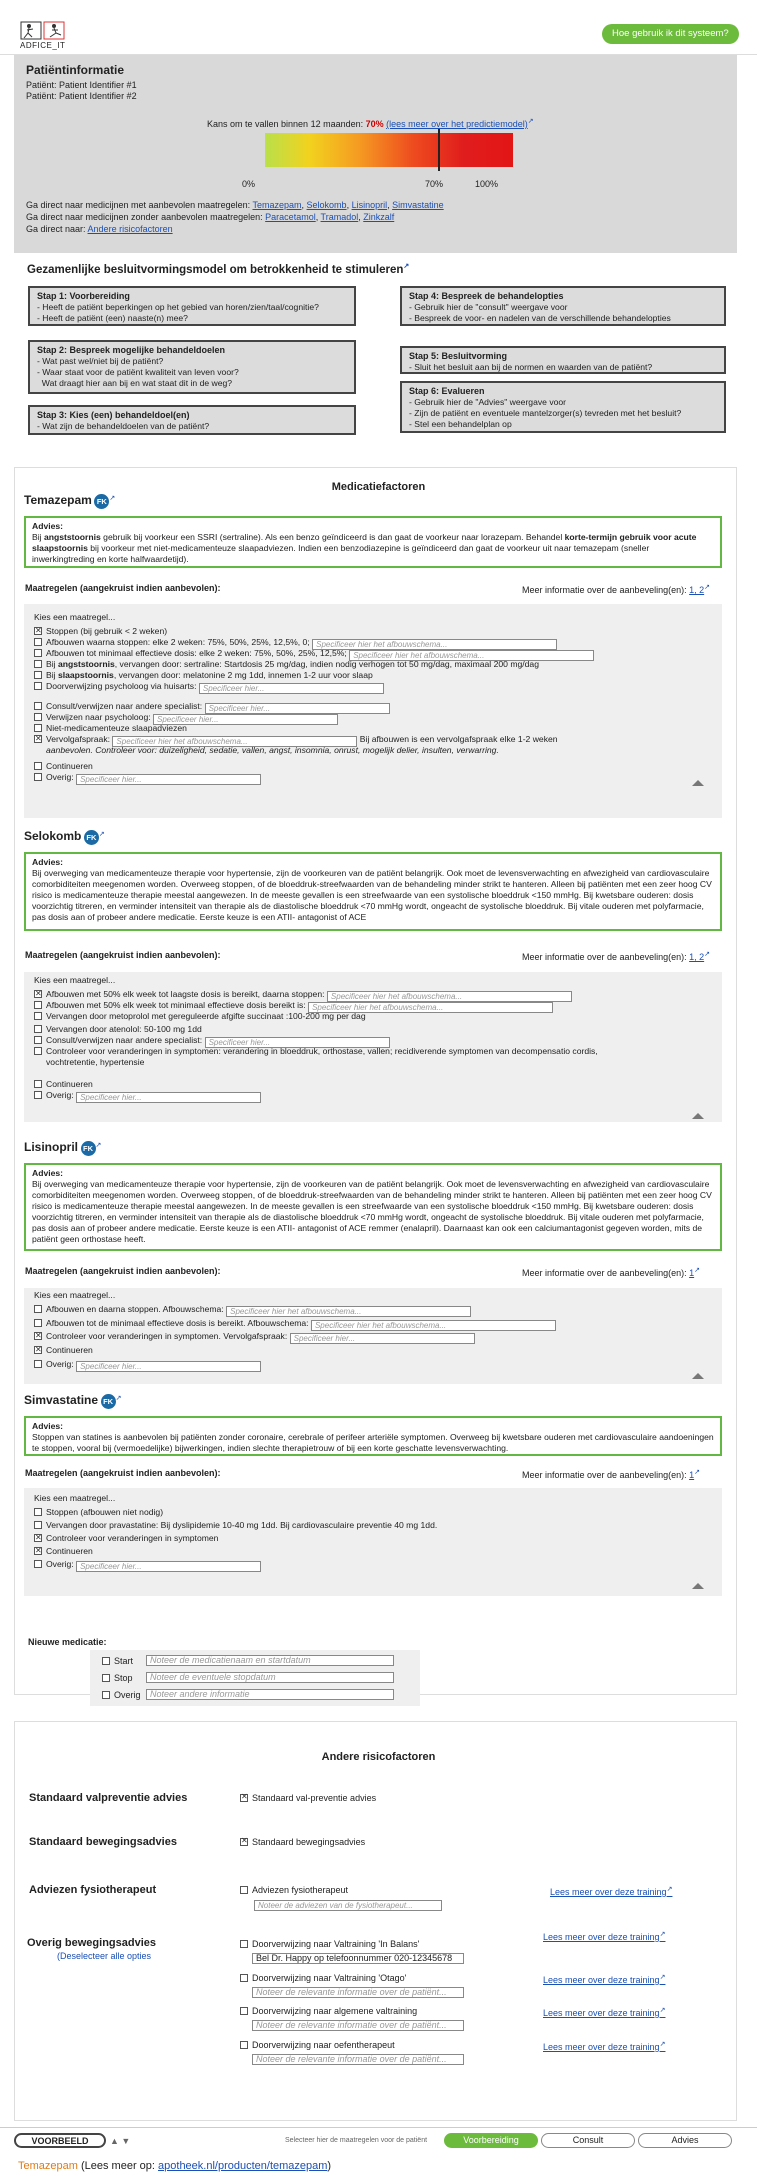 The height and width of the screenshot is (2182, 757). Describe the element at coordinates (117, 1661) in the screenshot. I see `new-med-row-start: Start` at that location.